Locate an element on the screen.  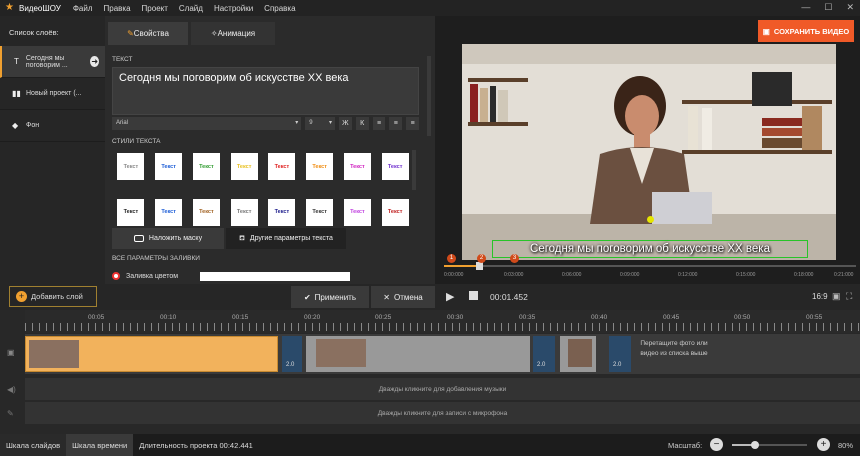
menu-help: Справка is located at coordinates (279, 8).